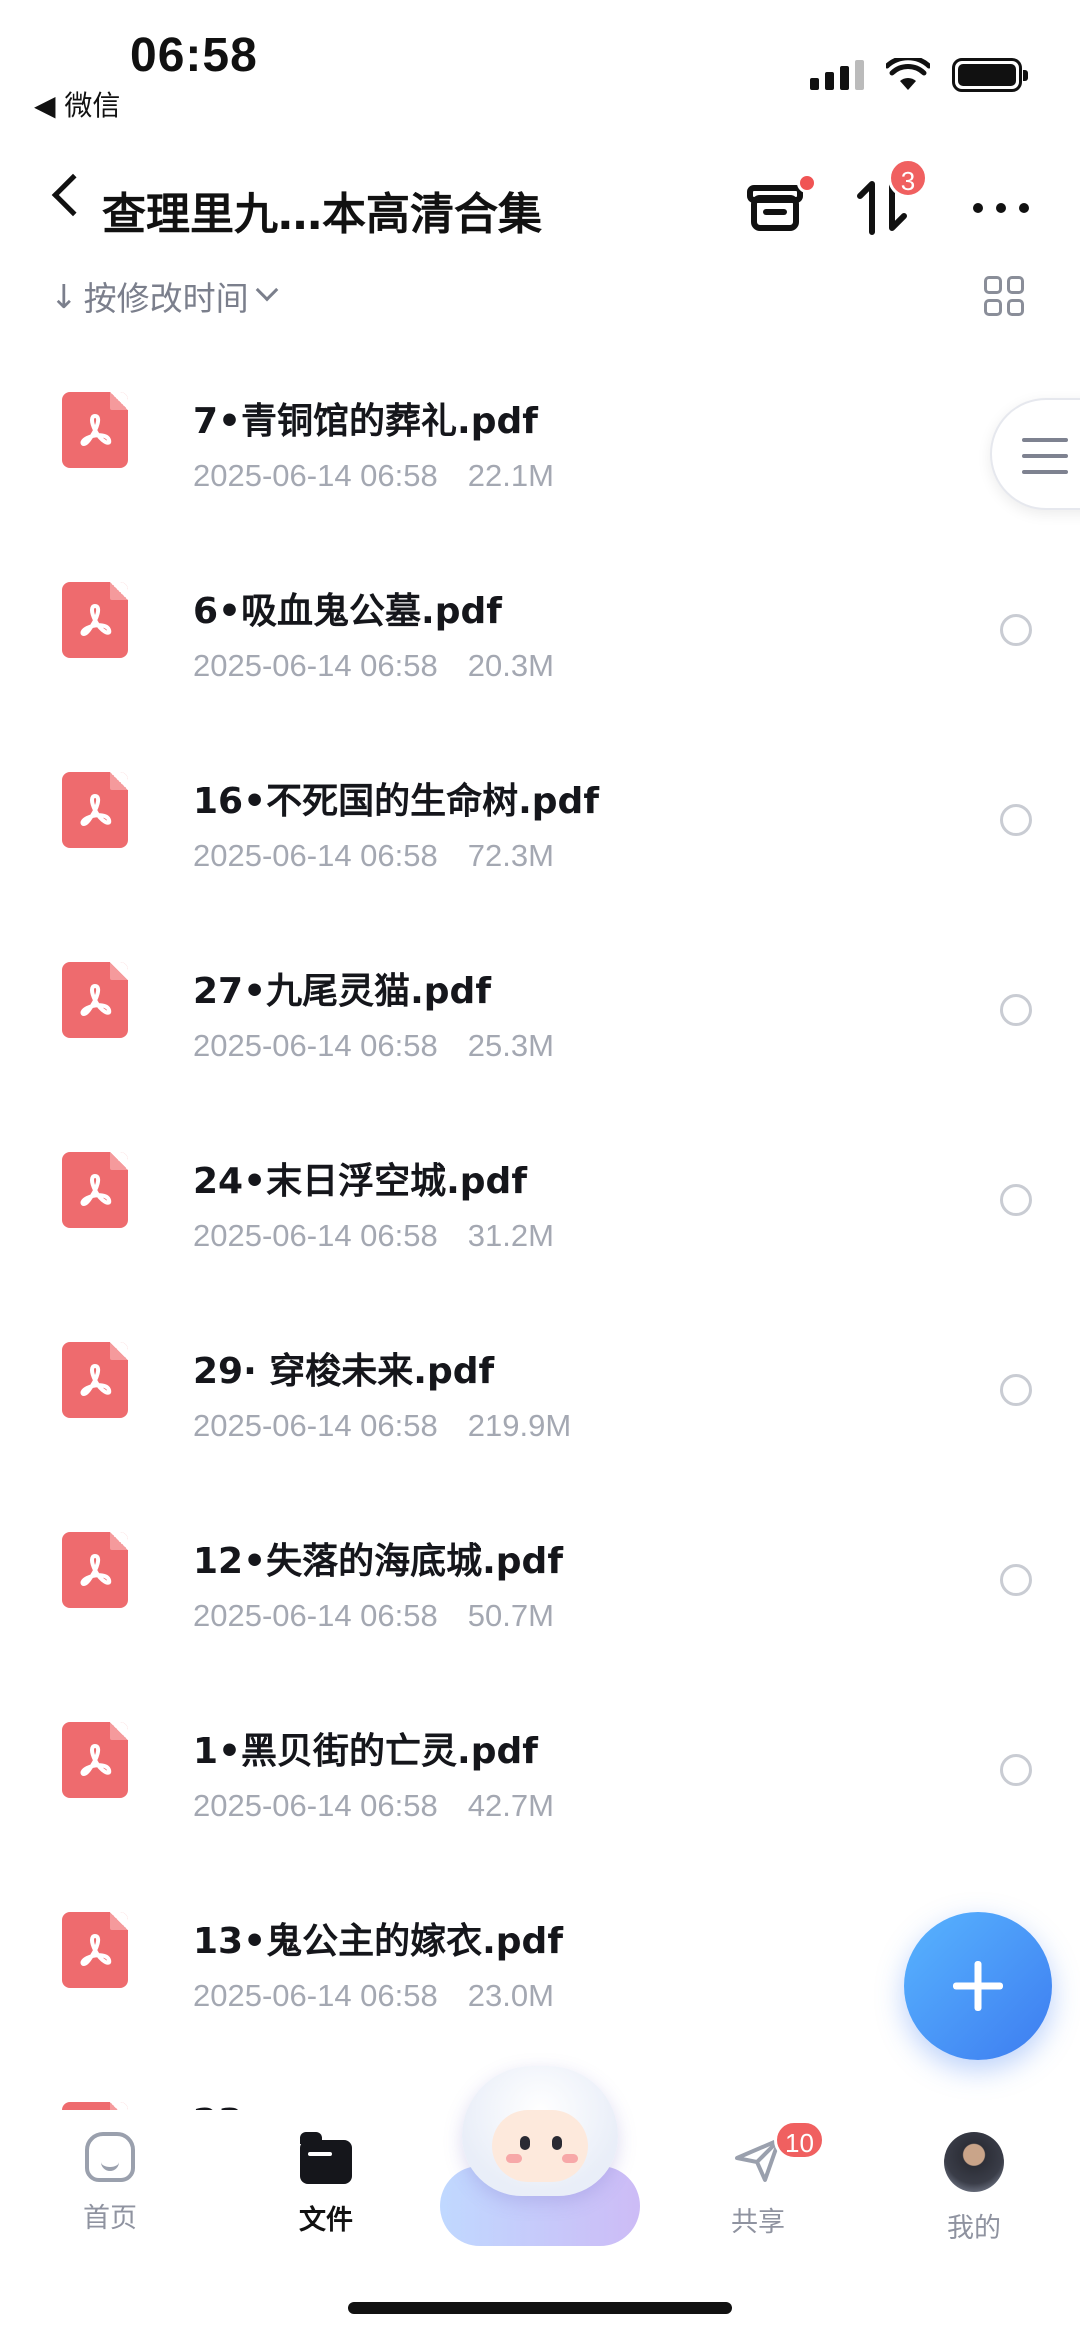  What do you see at coordinates (540, 1013) in the screenshot?
I see `file-row: 27•九尾灵猫.pdf 2025-06-14 06:58 25.3M` at bounding box center [540, 1013].